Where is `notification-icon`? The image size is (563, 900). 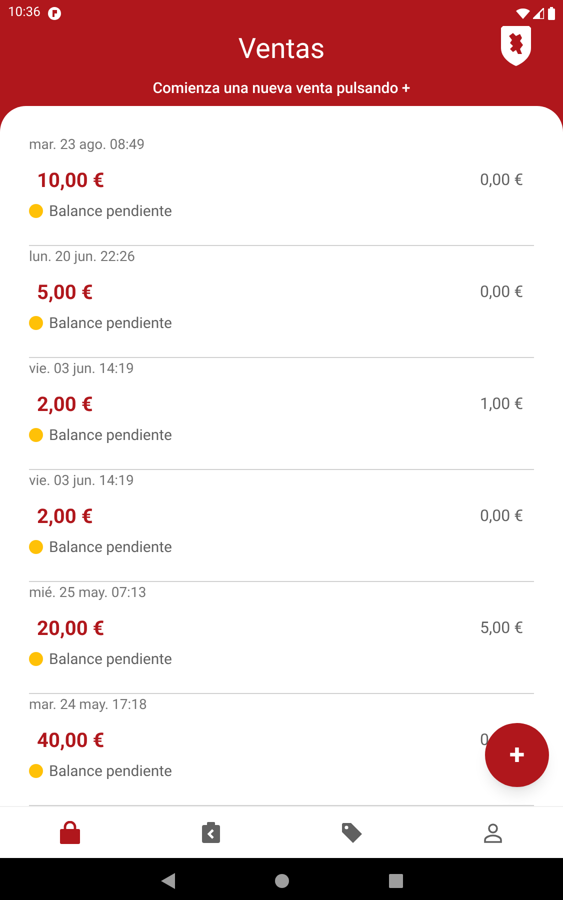
notification-icon is located at coordinates (55, 13).